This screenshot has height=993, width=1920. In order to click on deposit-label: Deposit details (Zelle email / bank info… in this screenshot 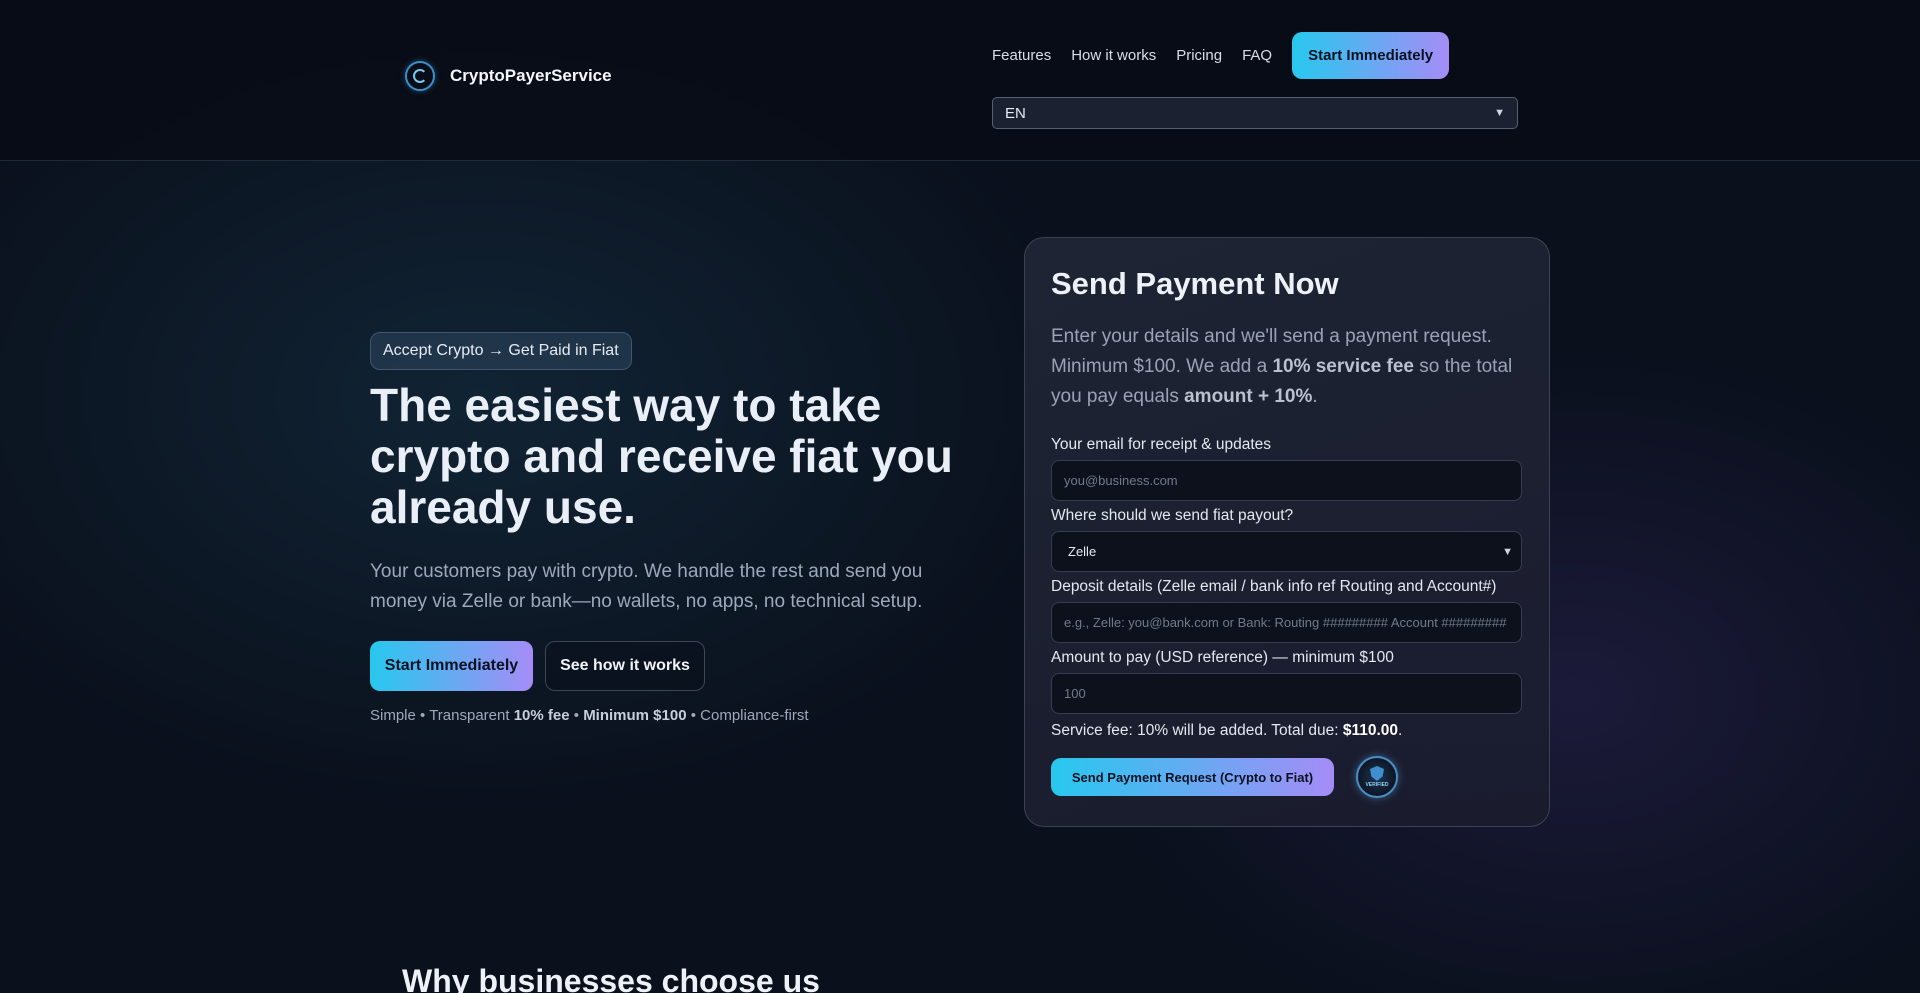, I will do `click(1274, 586)`.